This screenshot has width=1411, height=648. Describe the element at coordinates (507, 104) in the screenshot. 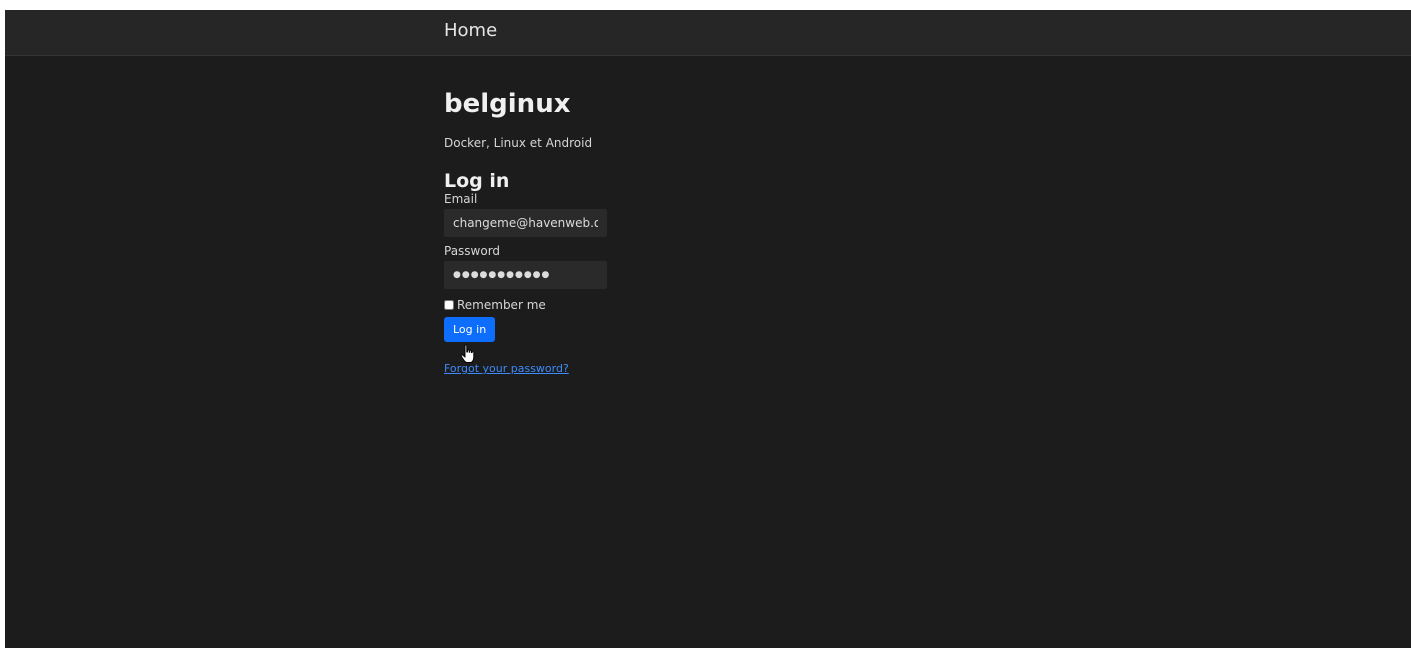

I see `site-title: belginux` at that location.